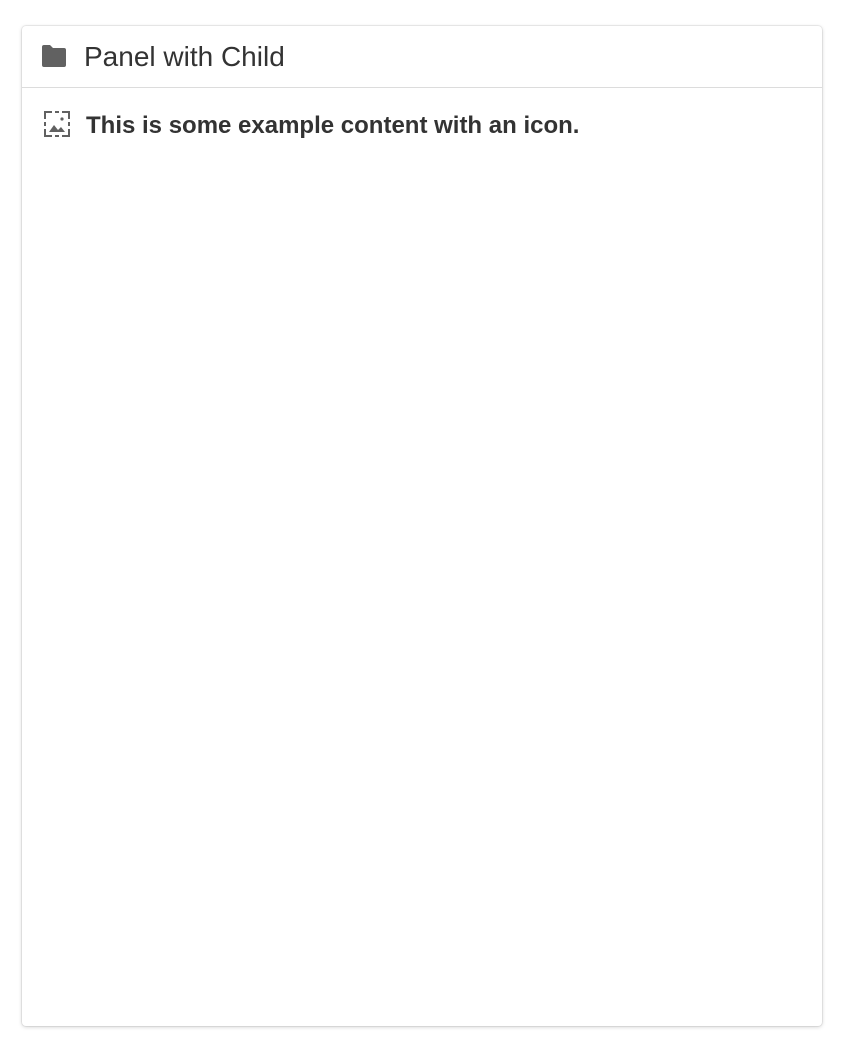  What do you see at coordinates (184, 56) in the screenshot?
I see `panel-title: Panel with Child` at bounding box center [184, 56].